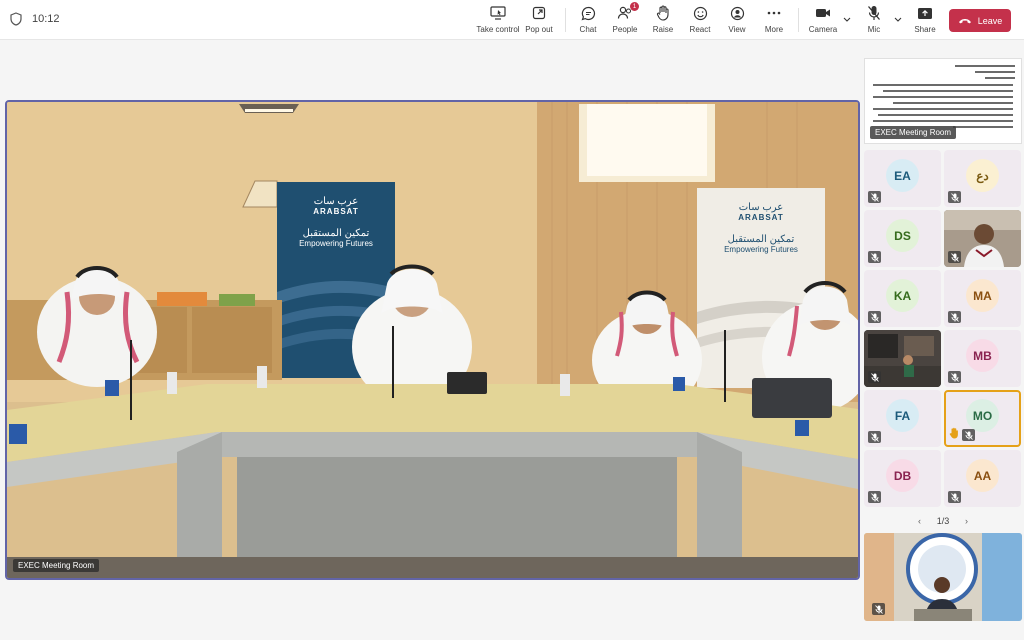 This screenshot has width=1024, height=640. Describe the element at coordinates (943, 101) in the screenshot. I see `shared-content-tile: EXEC Meeting Room` at that location.